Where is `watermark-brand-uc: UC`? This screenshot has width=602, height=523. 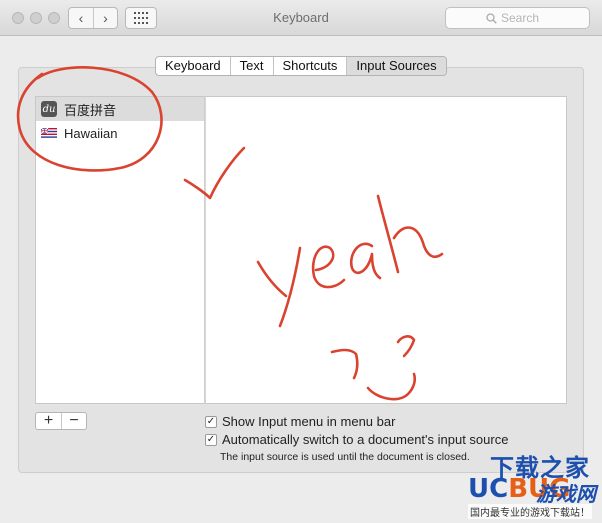
watermark-brand-uc: UC is located at coordinates (488, 489).